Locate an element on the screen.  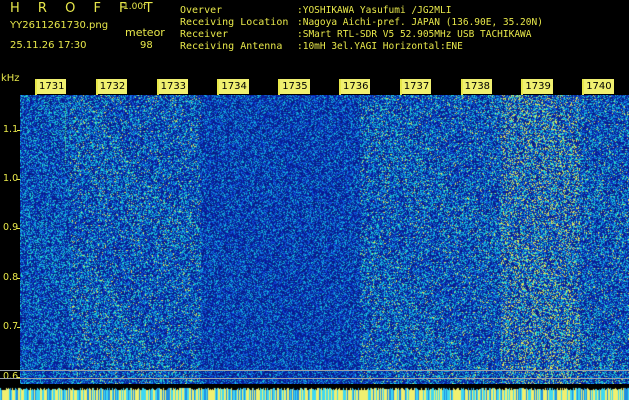
y-tick-label: 1.1 is located at coordinates (11, 129).